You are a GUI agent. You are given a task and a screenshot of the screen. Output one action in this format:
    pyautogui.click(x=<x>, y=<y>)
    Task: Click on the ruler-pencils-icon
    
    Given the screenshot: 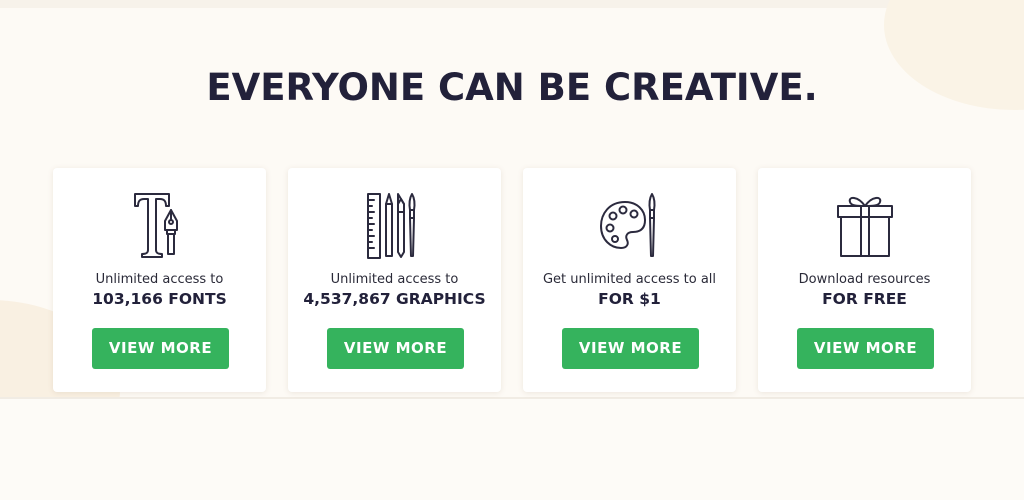 What is the action you would take?
    pyautogui.click(x=394, y=225)
    